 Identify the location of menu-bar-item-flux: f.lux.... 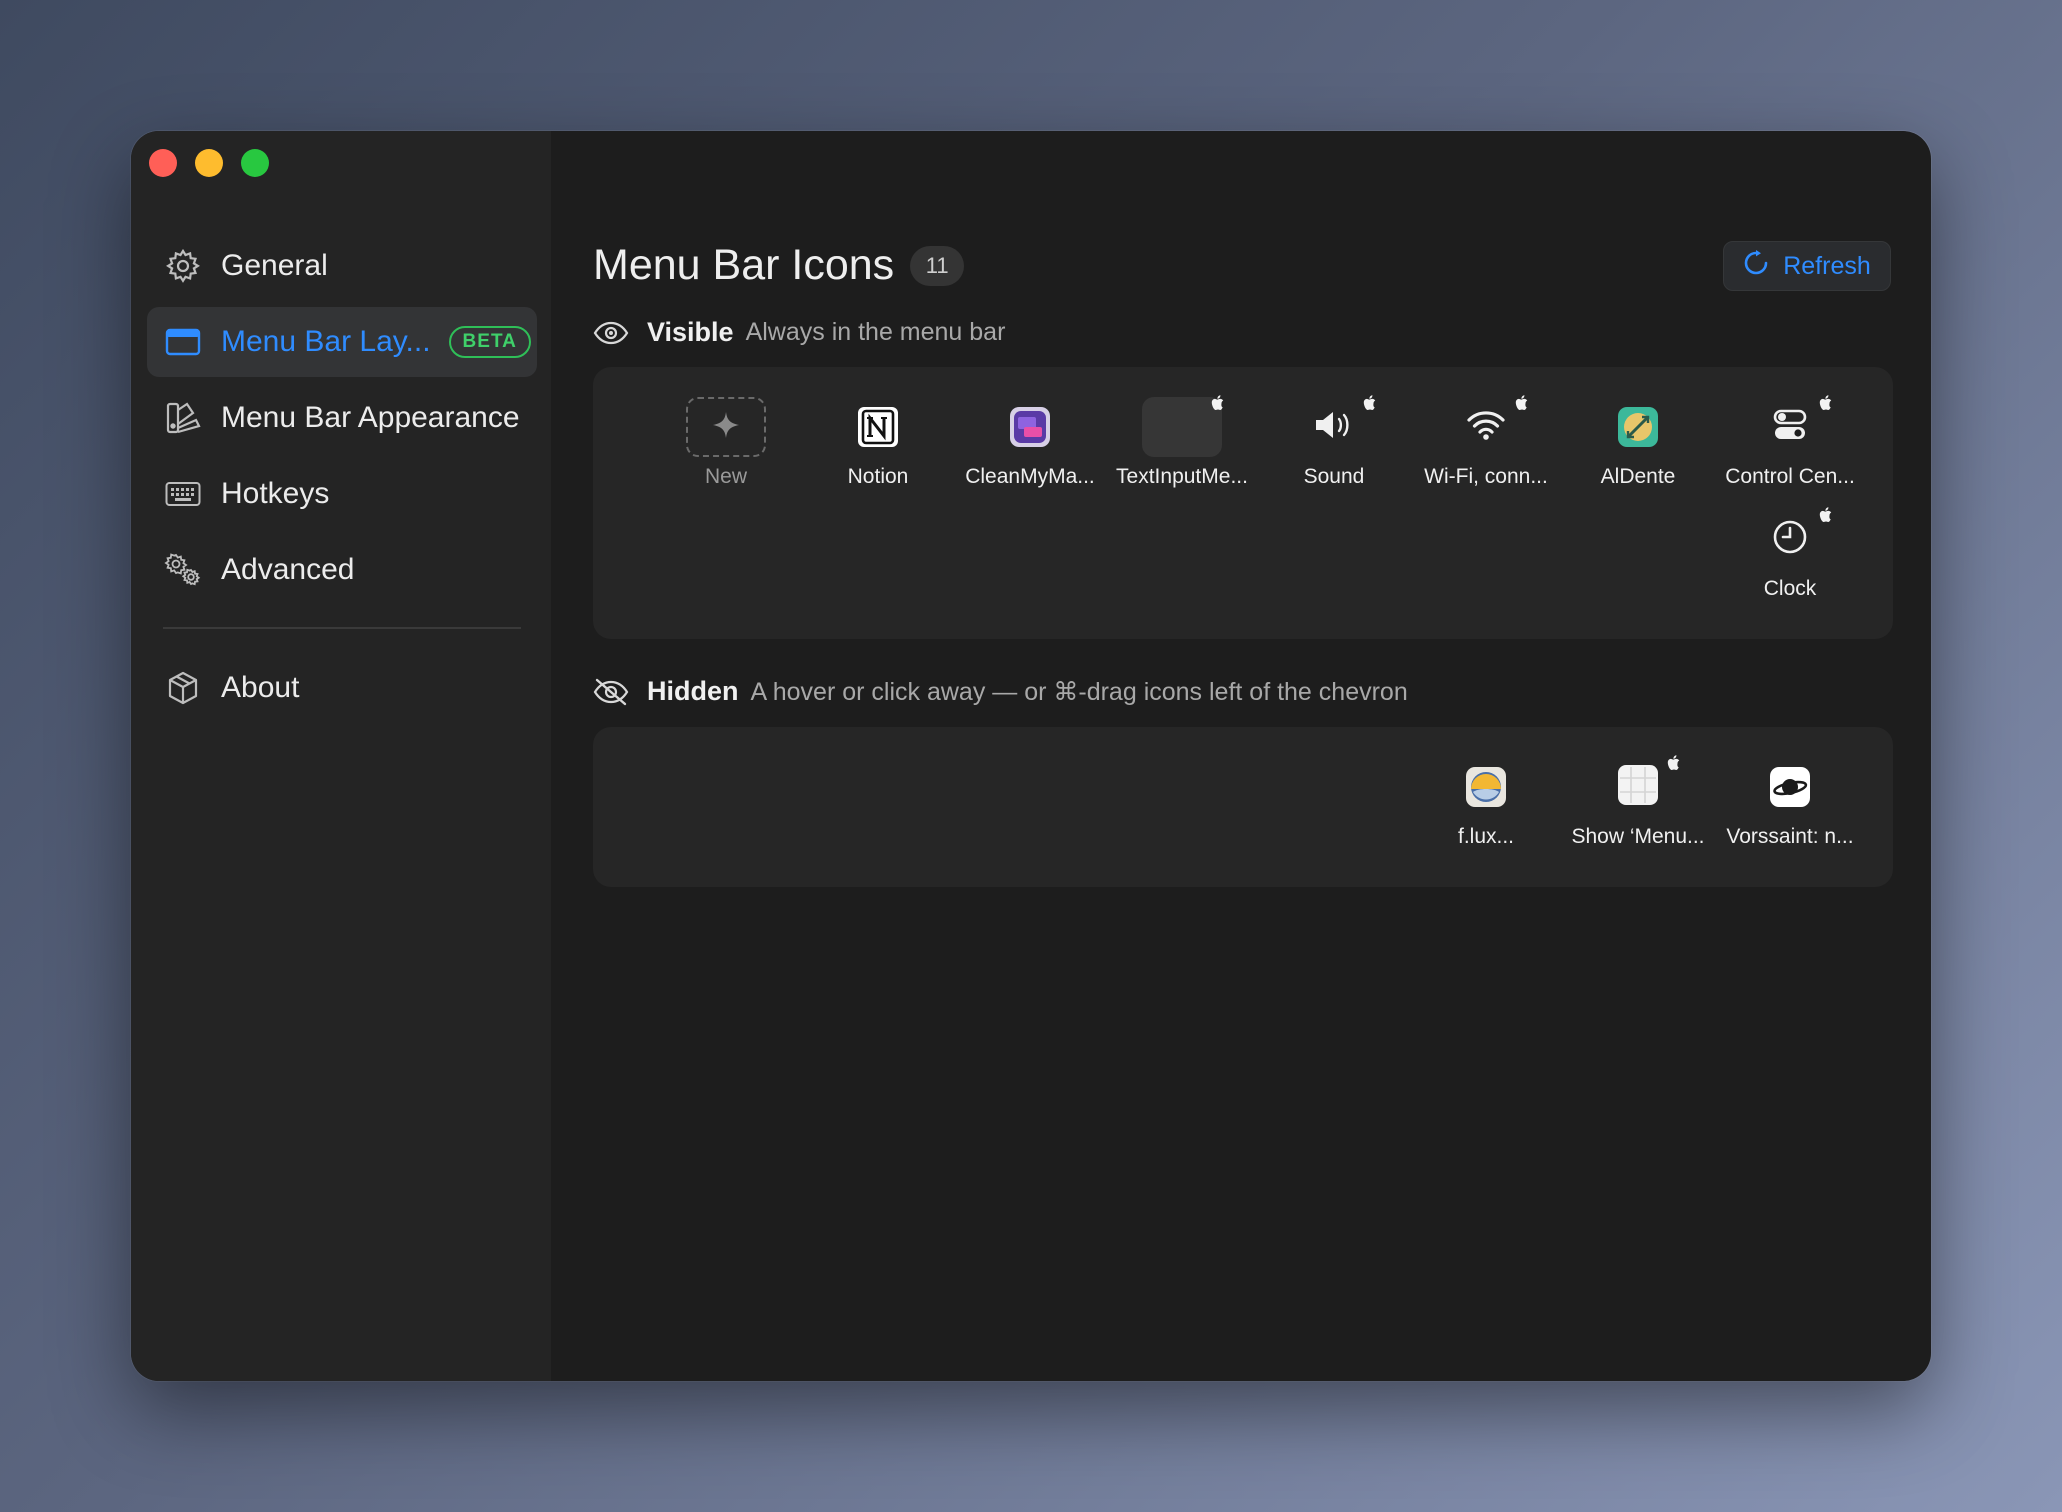
(1486, 807).